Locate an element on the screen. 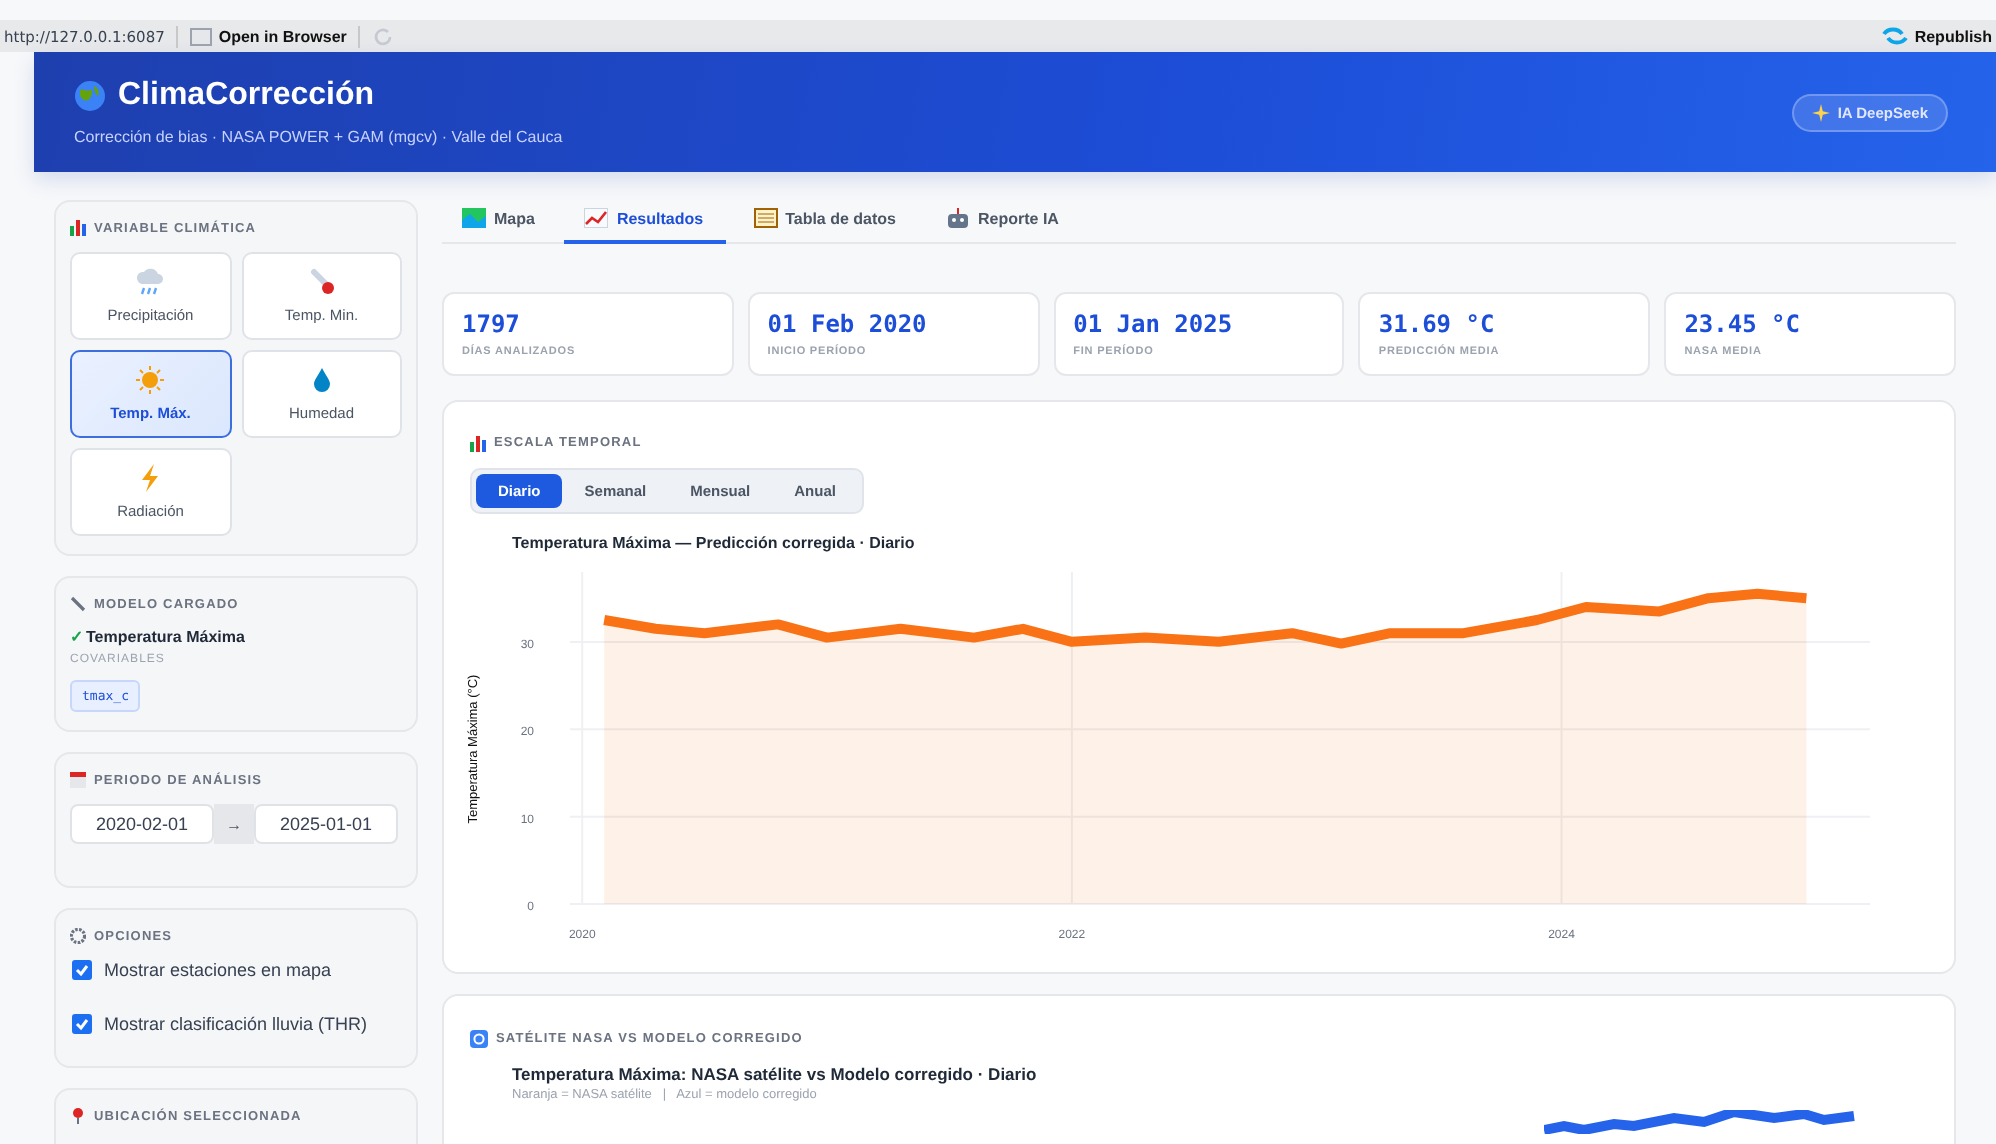 This screenshot has height=1144, width=1996. option-label: Mostrar estaciones en mapa is located at coordinates (218, 970).